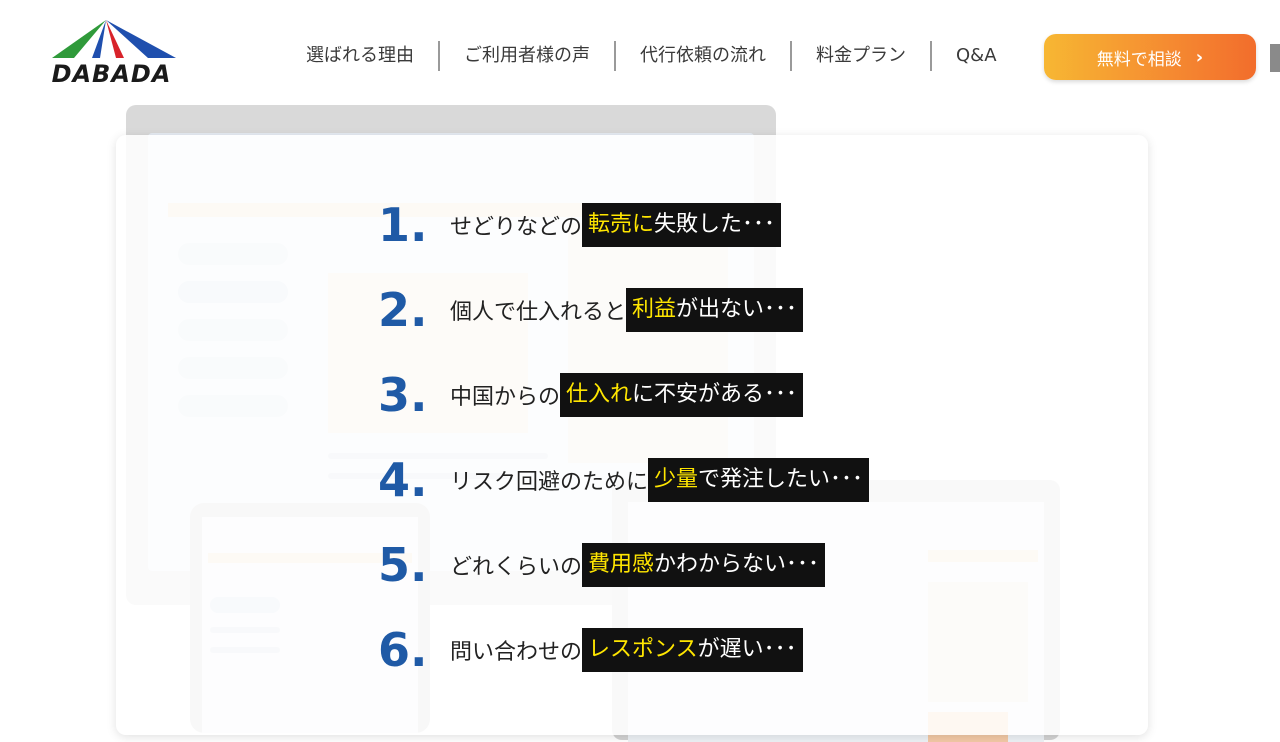  I want to click on concern-item: 6. 問い合わせの レスポンス が遅い･･･, so click(590, 650).